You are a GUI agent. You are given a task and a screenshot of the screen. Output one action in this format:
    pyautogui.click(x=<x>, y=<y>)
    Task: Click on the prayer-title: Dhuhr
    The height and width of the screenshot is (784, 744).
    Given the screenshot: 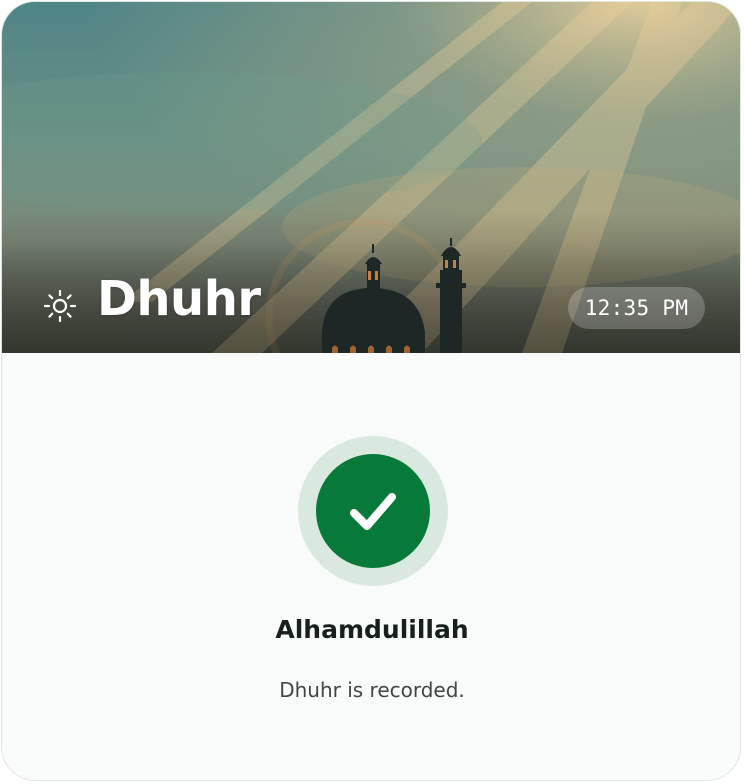 What is the action you would take?
    pyautogui.click(x=179, y=299)
    